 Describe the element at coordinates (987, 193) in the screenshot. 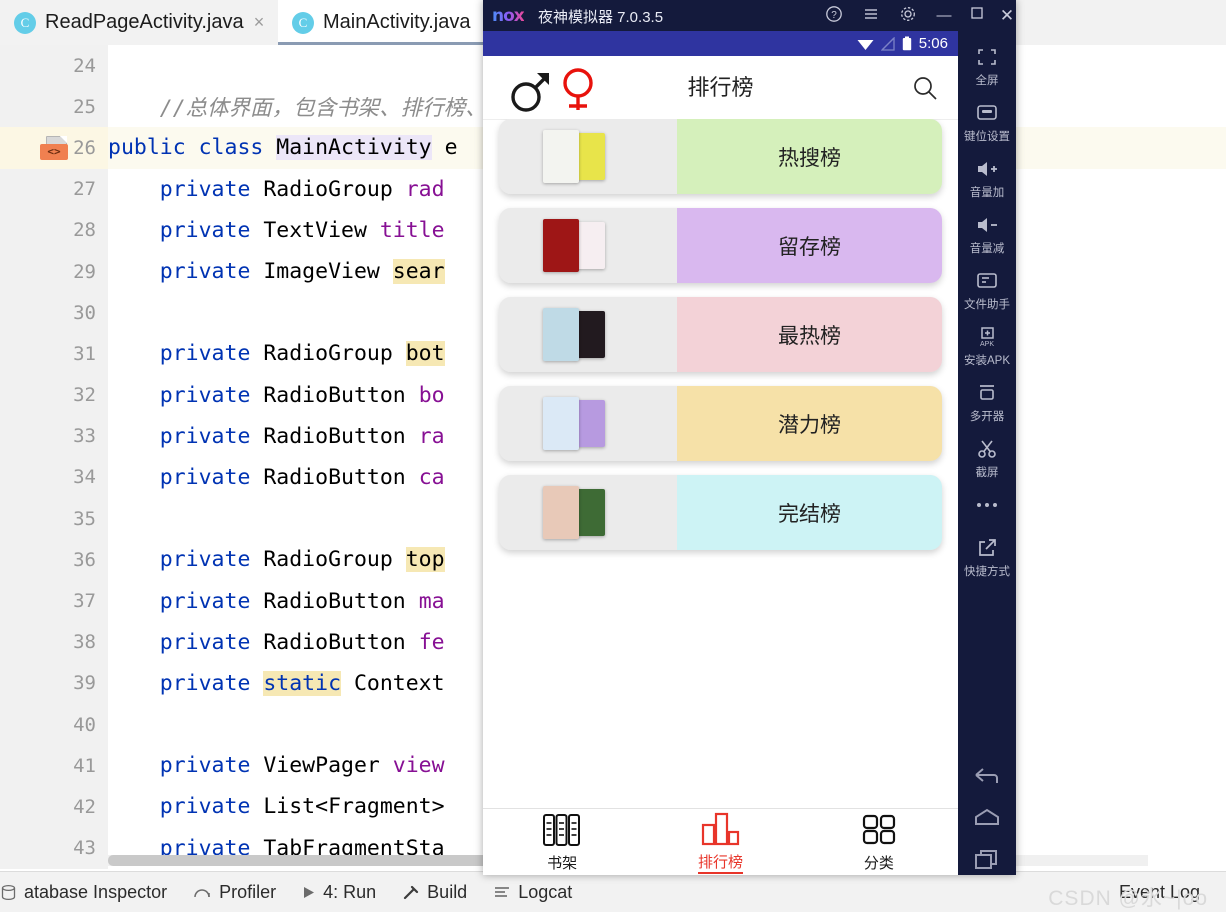

I see `nox-tool-label: 音量加` at that location.